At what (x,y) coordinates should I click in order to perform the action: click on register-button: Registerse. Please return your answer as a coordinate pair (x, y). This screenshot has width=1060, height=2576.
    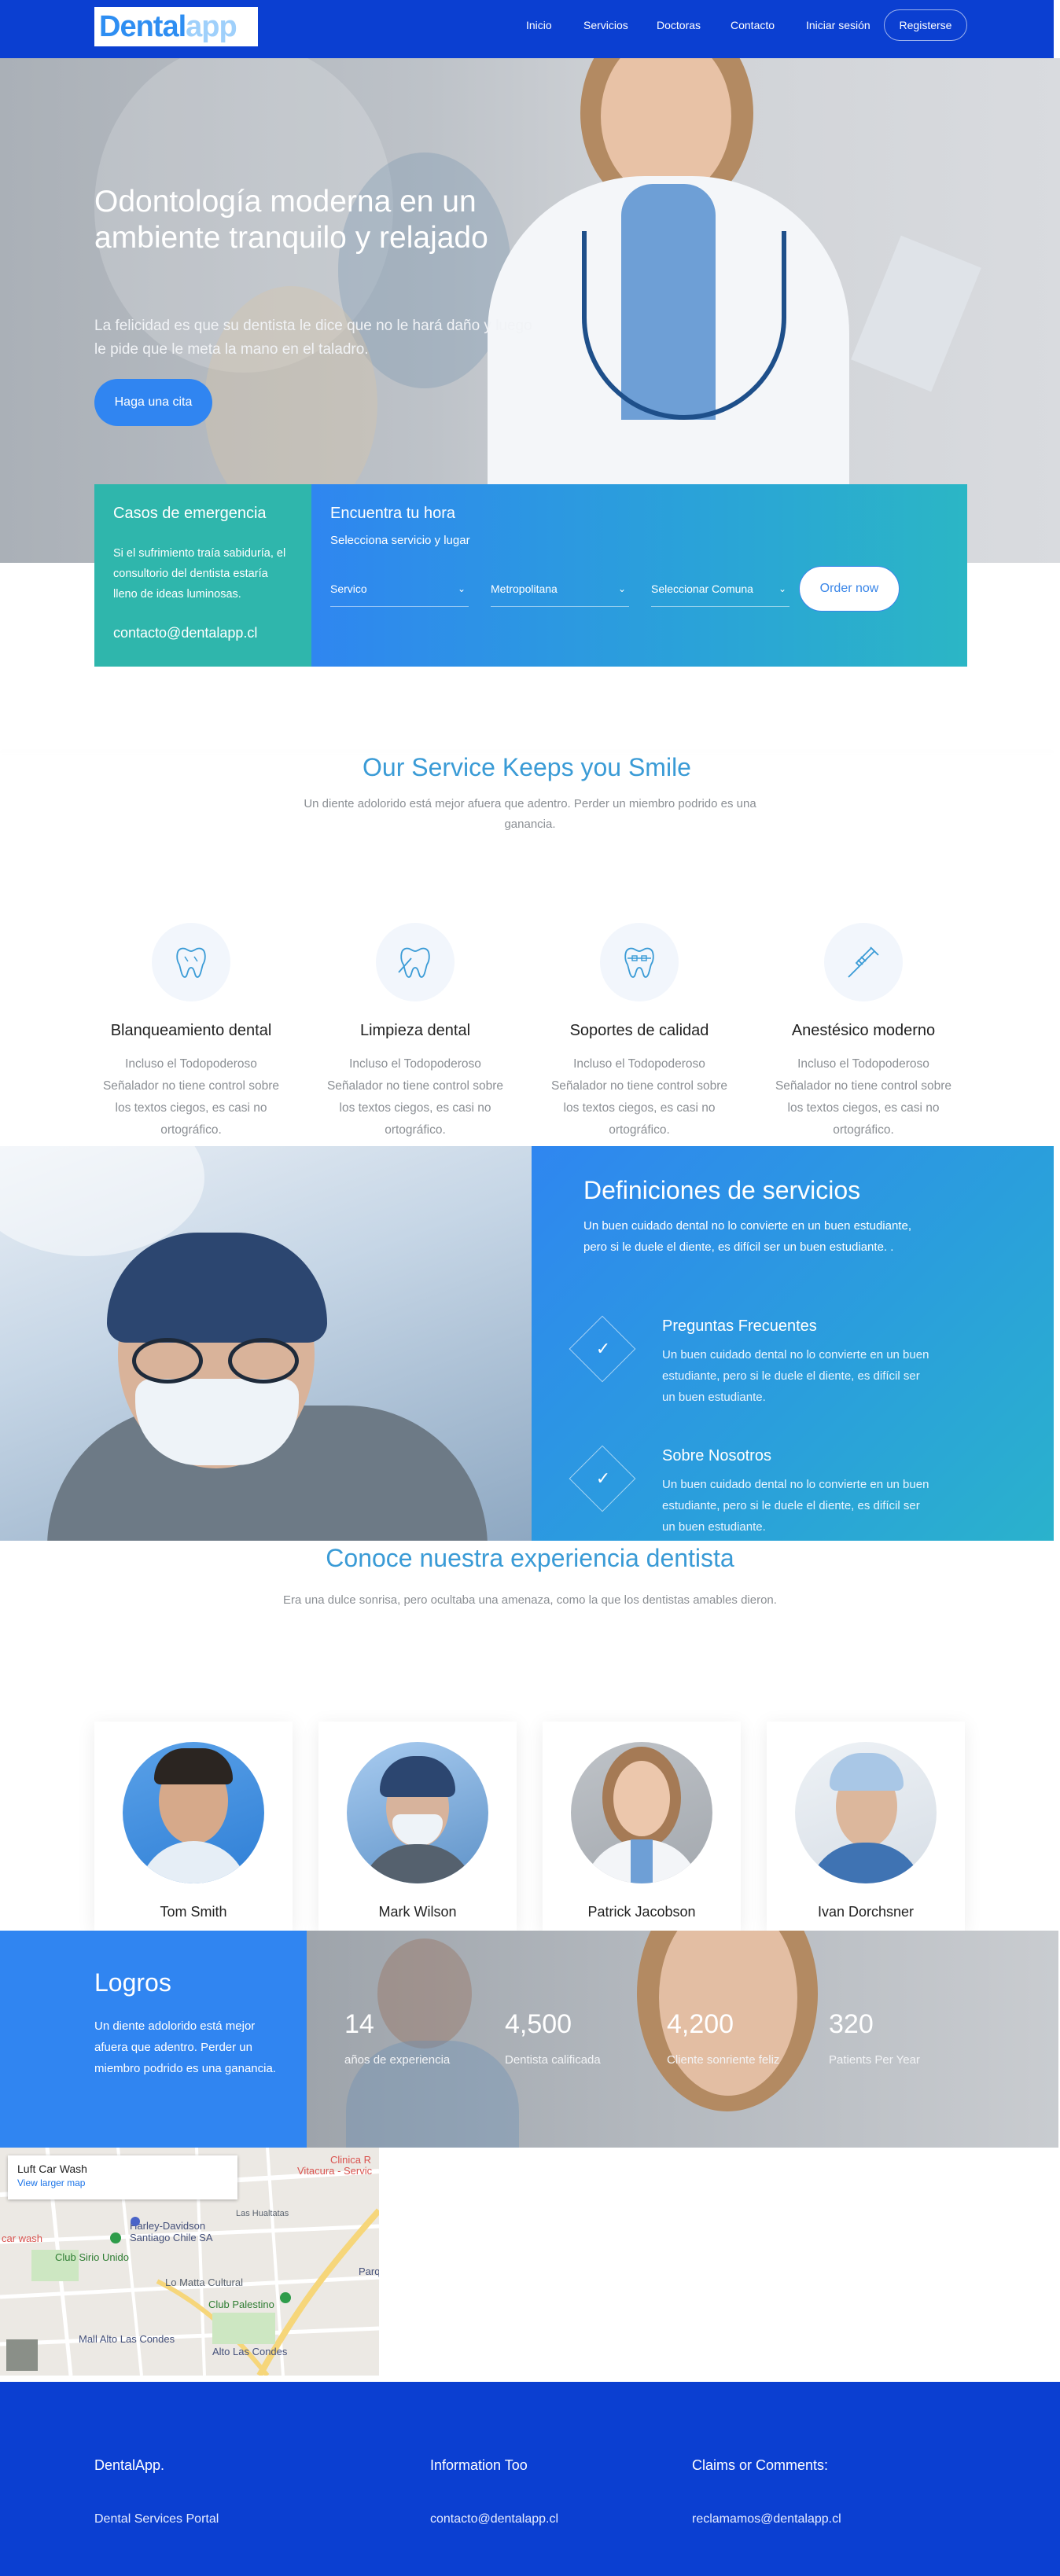
    Looking at the image, I should click on (925, 25).